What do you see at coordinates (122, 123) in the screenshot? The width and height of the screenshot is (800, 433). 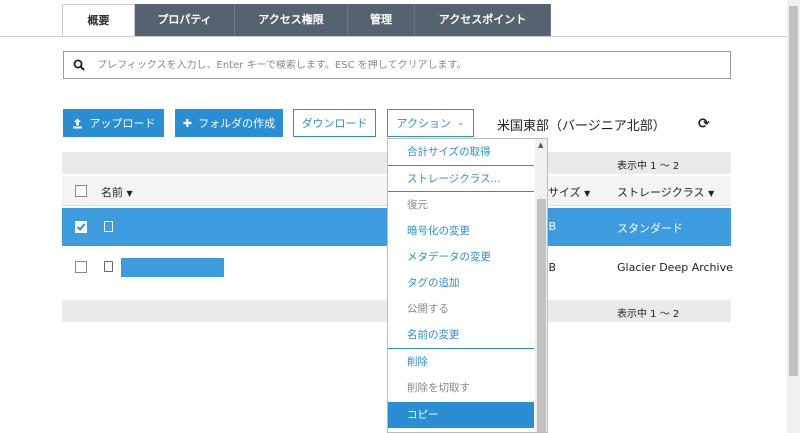 I see `upload-label: アップロード` at bounding box center [122, 123].